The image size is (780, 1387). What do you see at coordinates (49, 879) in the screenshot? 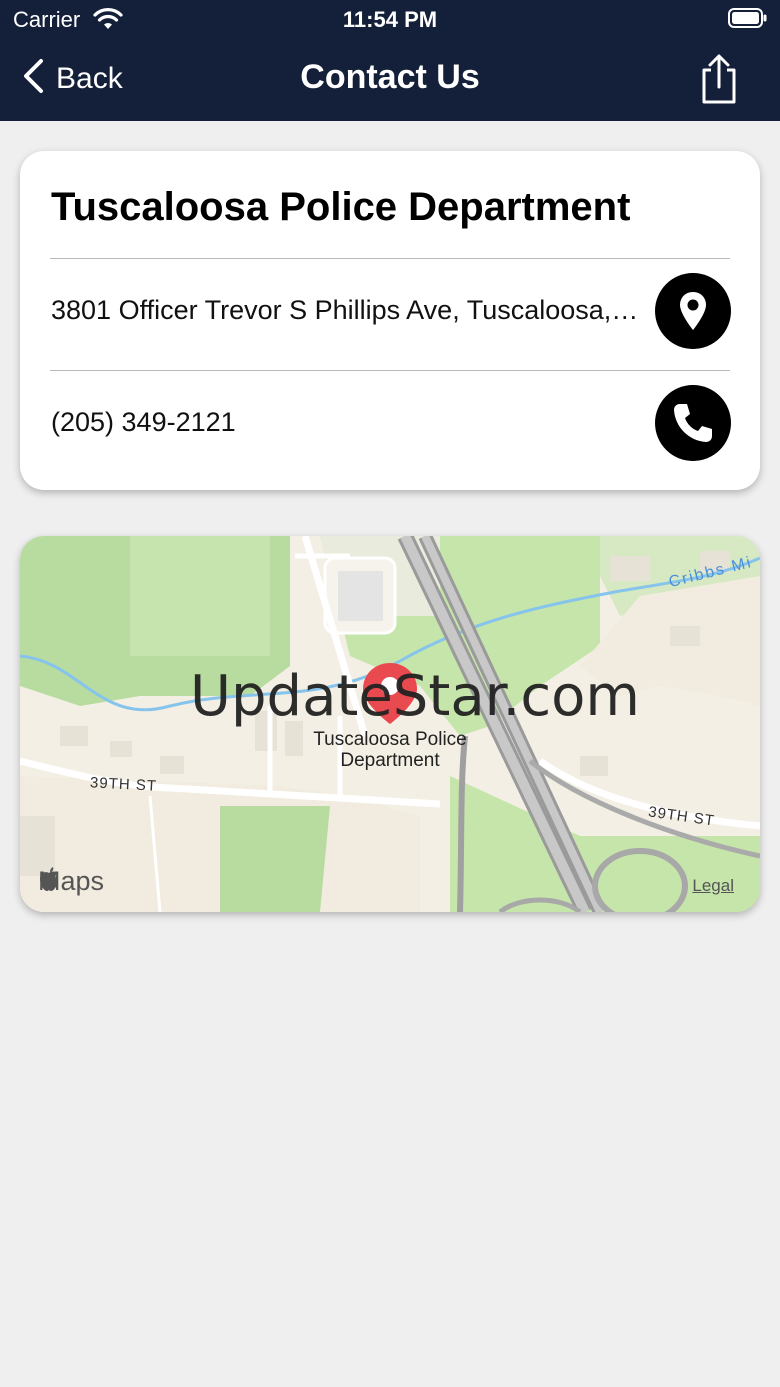
I see `apple-icon` at bounding box center [49, 879].